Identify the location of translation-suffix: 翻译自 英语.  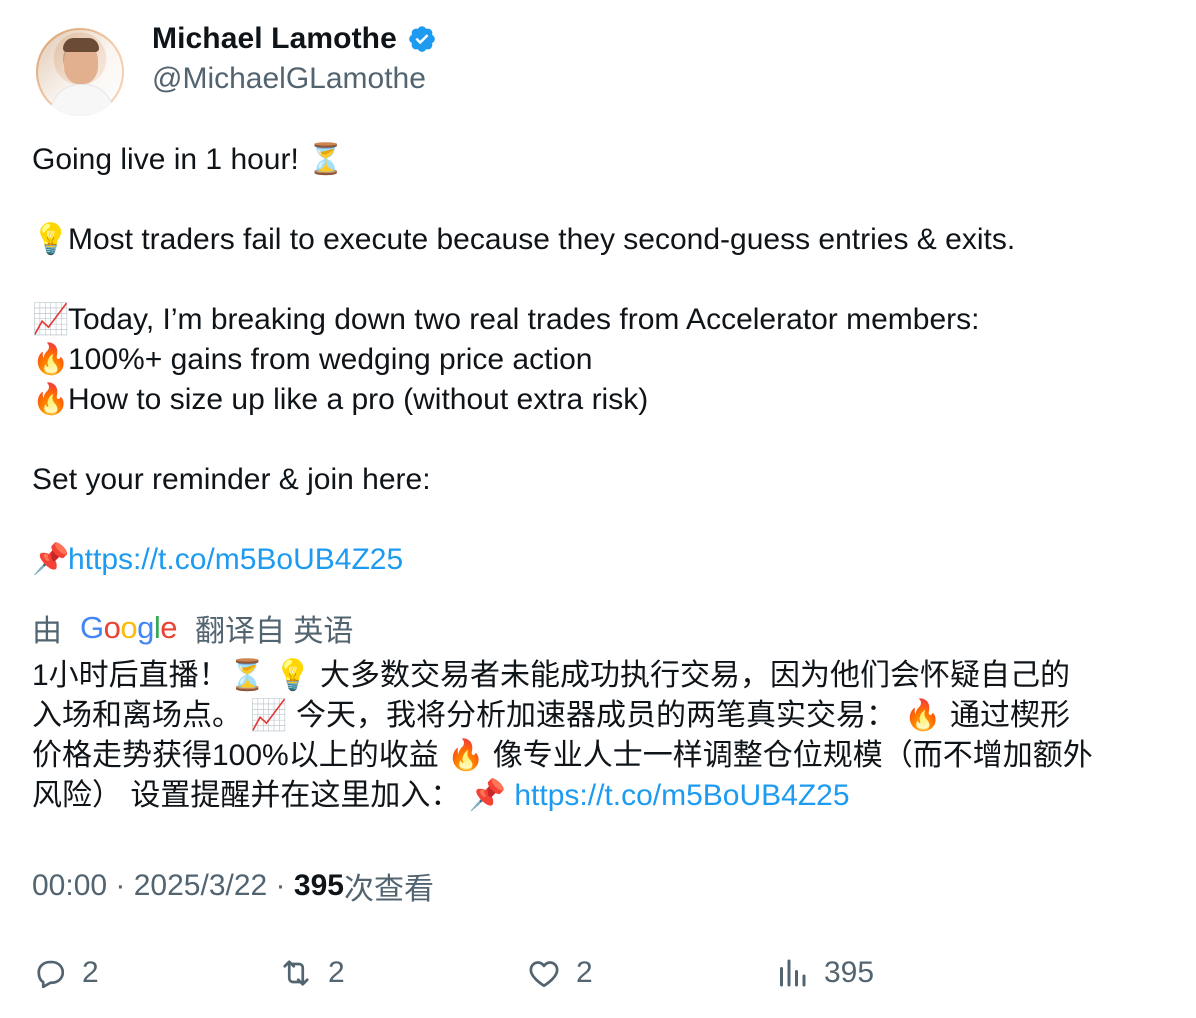
(274, 631).